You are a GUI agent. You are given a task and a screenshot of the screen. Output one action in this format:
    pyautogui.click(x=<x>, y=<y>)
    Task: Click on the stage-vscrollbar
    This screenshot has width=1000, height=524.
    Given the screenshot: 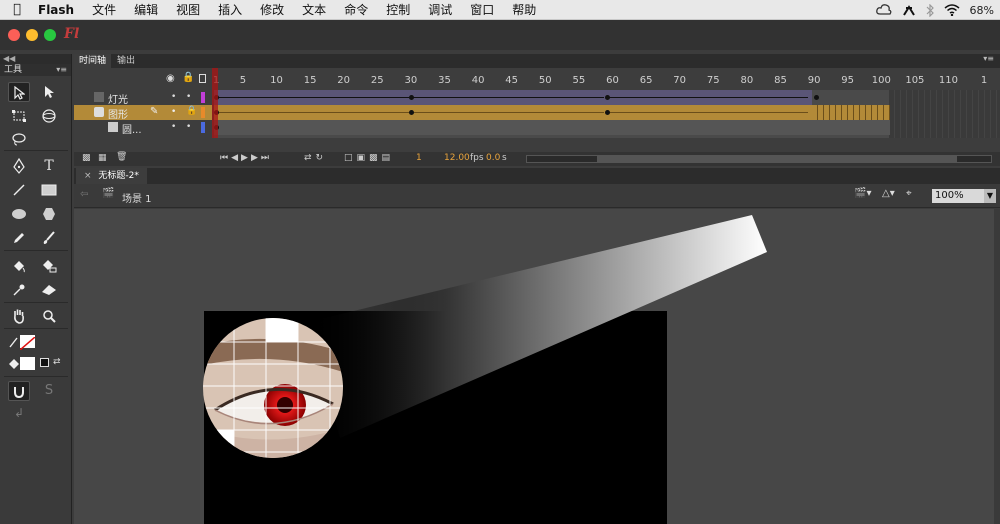 What is the action you would take?
    pyautogui.click(x=997, y=366)
    